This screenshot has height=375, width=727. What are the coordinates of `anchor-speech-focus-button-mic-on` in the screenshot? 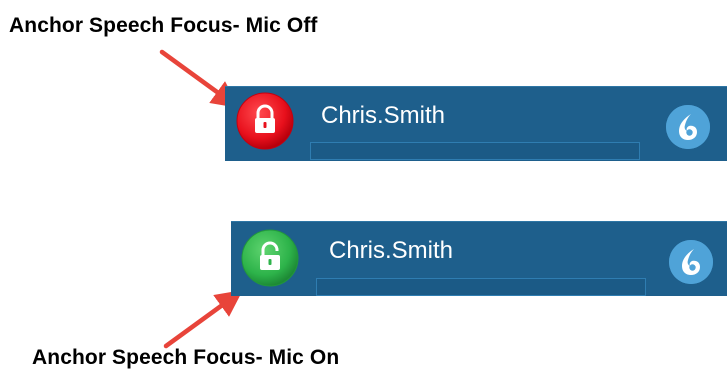 It's located at (270, 258).